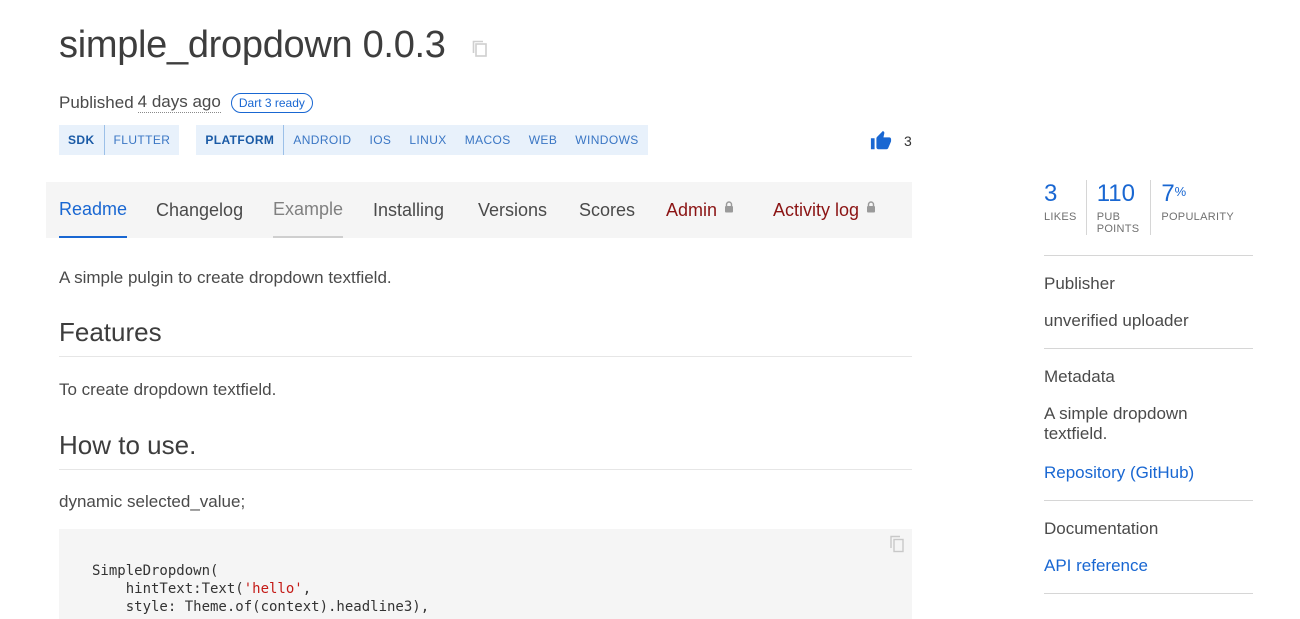  What do you see at coordinates (1101, 528) in the screenshot?
I see `documentation-heading: Documentation` at bounding box center [1101, 528].